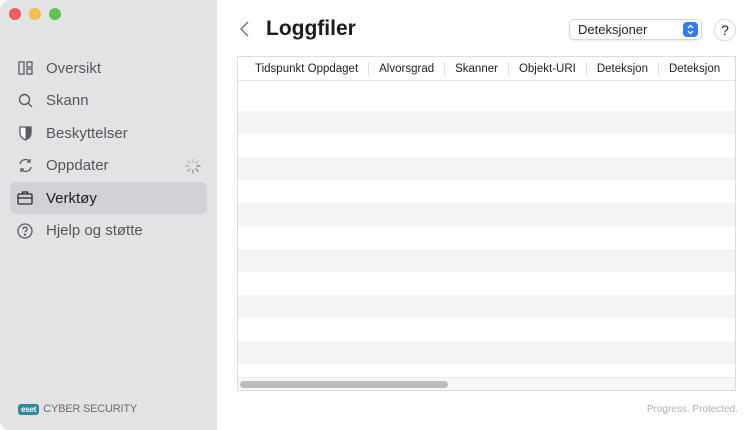 The height and width of the screenshot is (430, 756). What do you see at coordinates (25, 198) in the screenshot?
I see `toolbox-icon` at bounding box center [25, 198].